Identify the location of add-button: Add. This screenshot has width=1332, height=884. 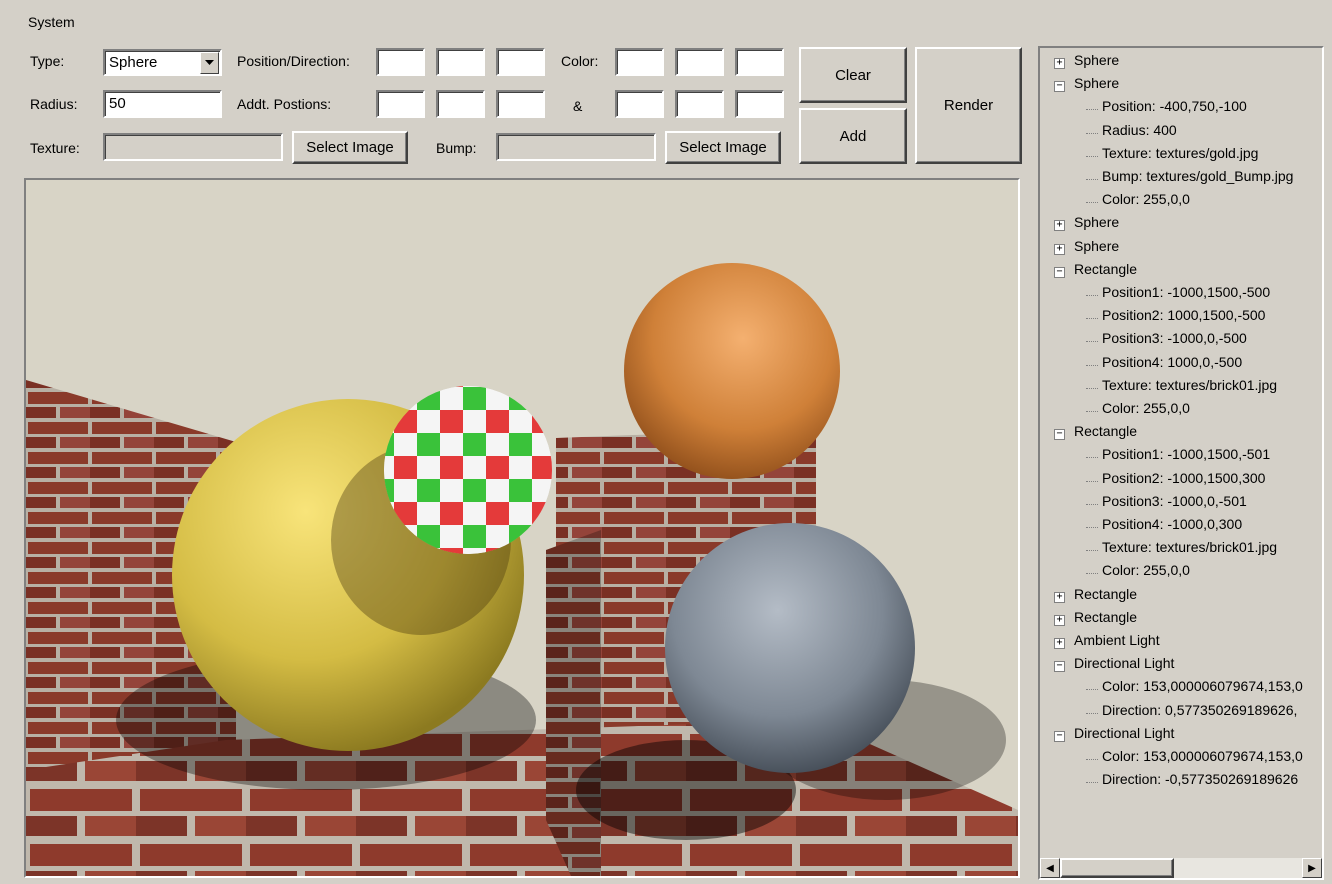
(853, 136).